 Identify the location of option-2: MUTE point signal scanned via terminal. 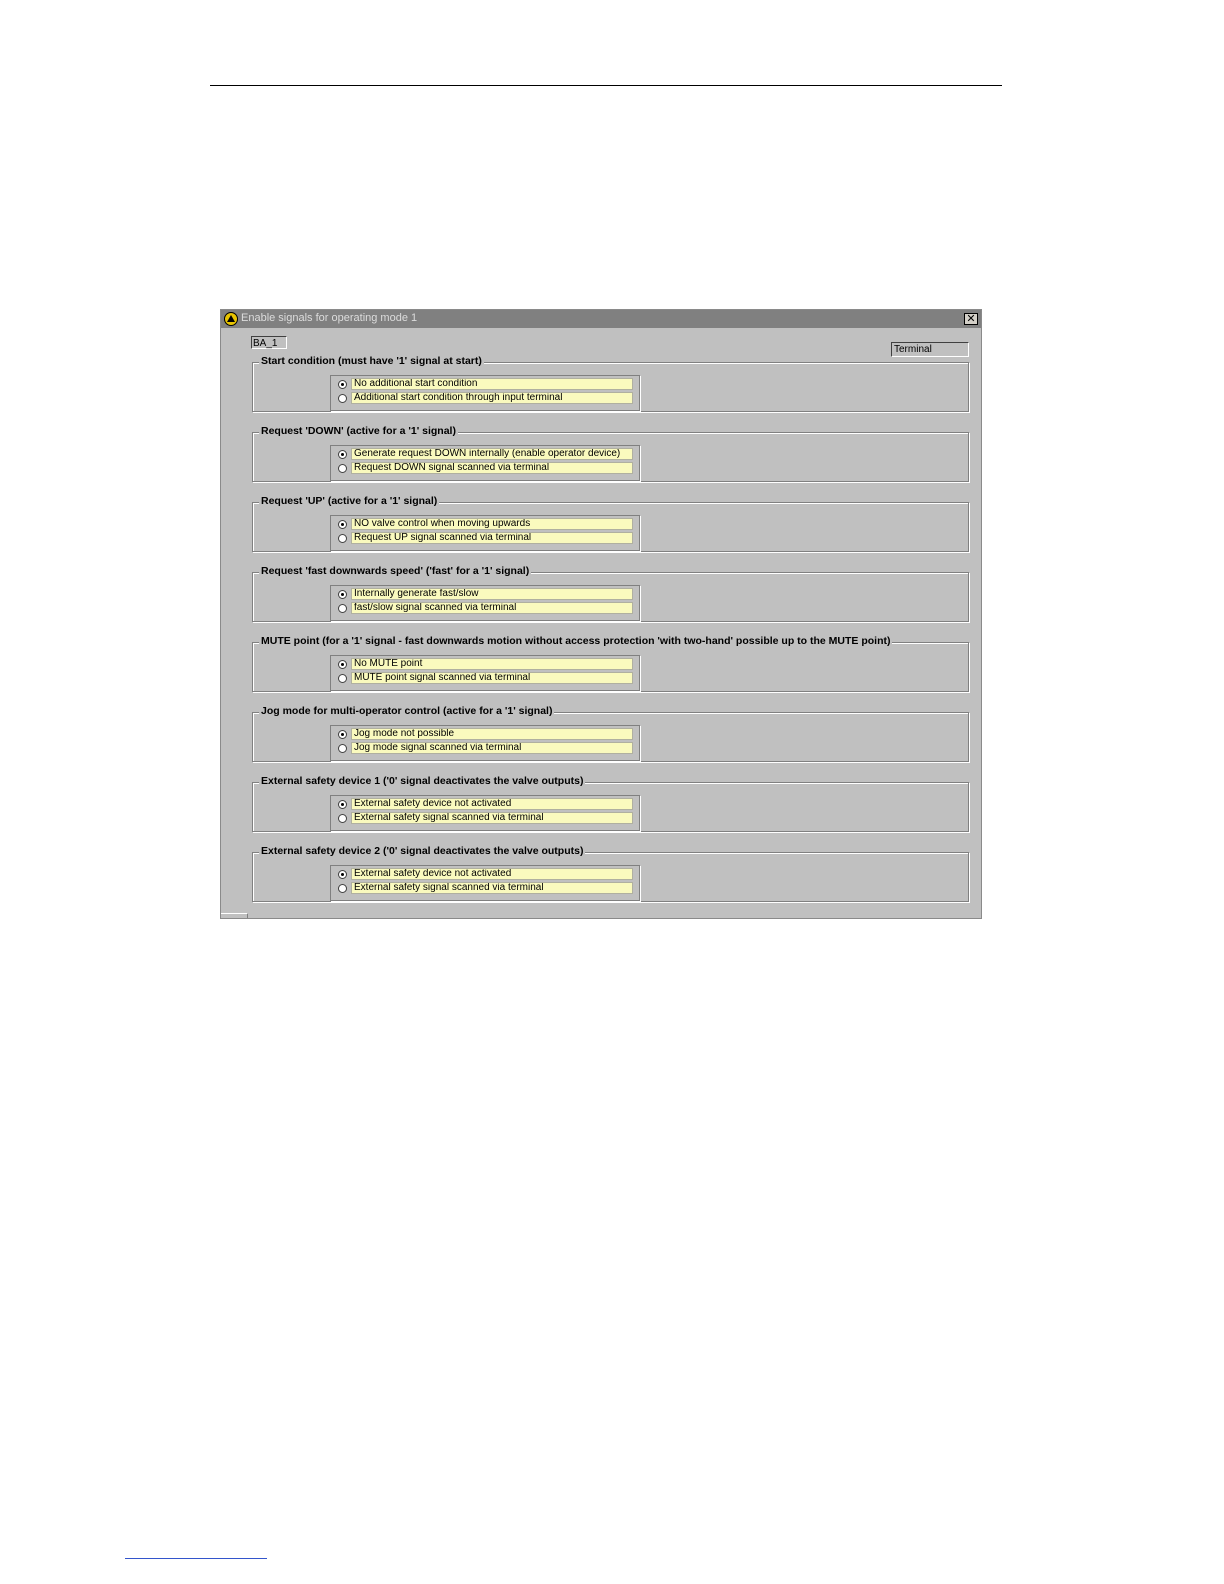
(485, 679).